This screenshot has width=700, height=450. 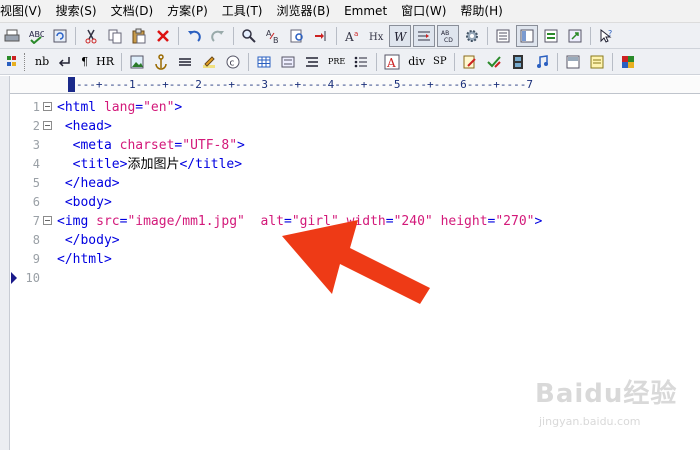 What do you see at coordinates (12, 62) in the screenshot?
I see `color-grid-icon` at bounding box center [12, 62].